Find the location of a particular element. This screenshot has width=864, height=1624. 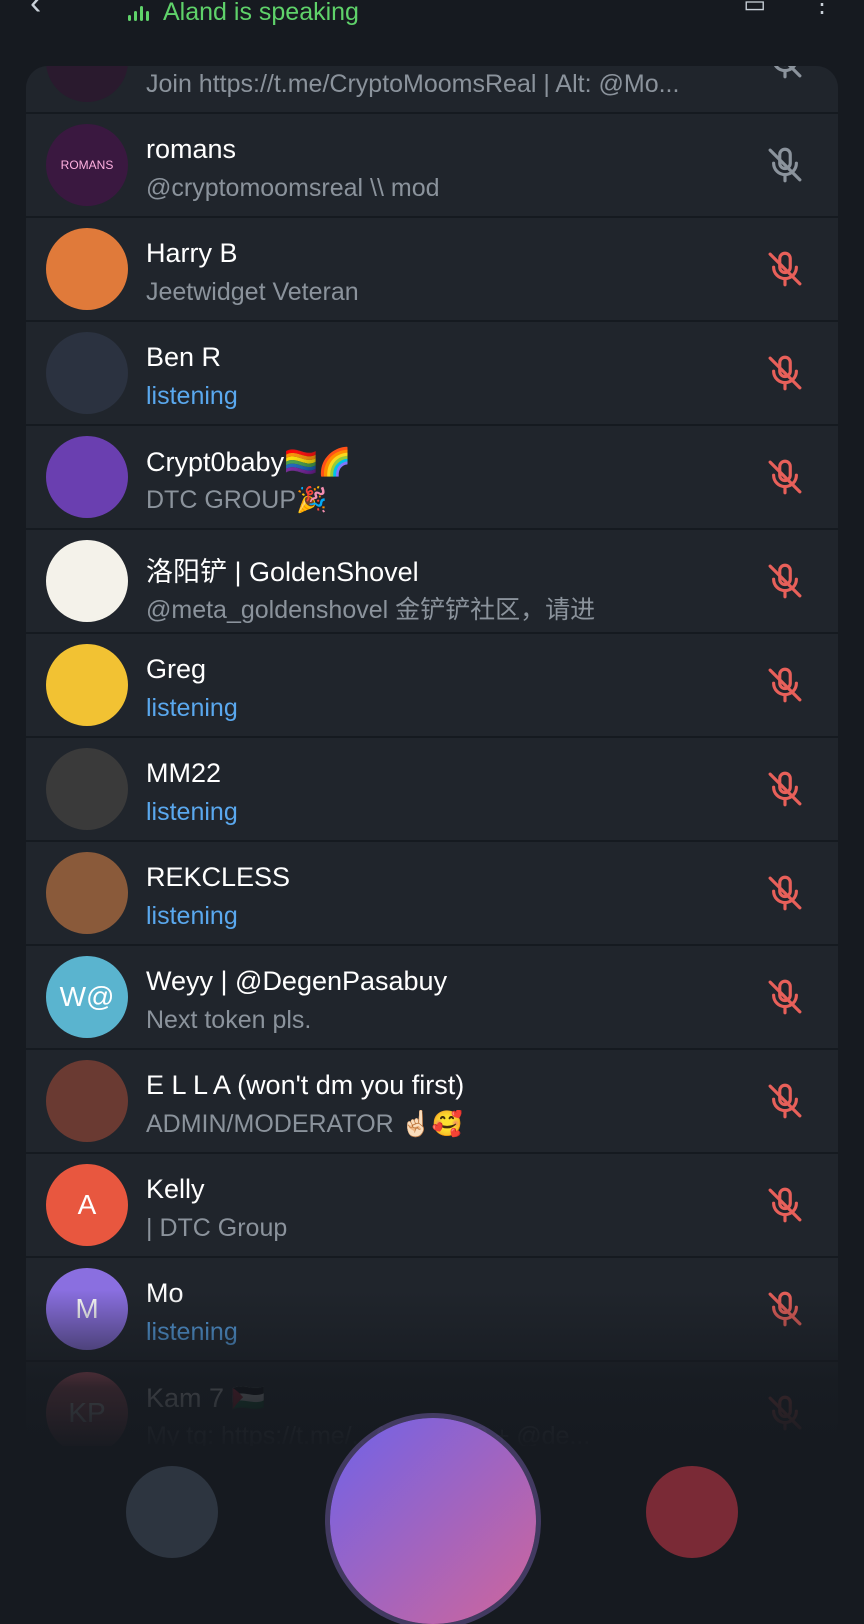

avatar: MOOMS is located at coordinates (87, 84).